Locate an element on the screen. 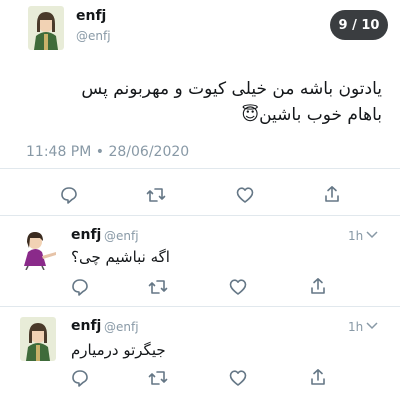  tweet-text-line-2: باهام خوب باشین😇 is located at coordinates (197, 115).